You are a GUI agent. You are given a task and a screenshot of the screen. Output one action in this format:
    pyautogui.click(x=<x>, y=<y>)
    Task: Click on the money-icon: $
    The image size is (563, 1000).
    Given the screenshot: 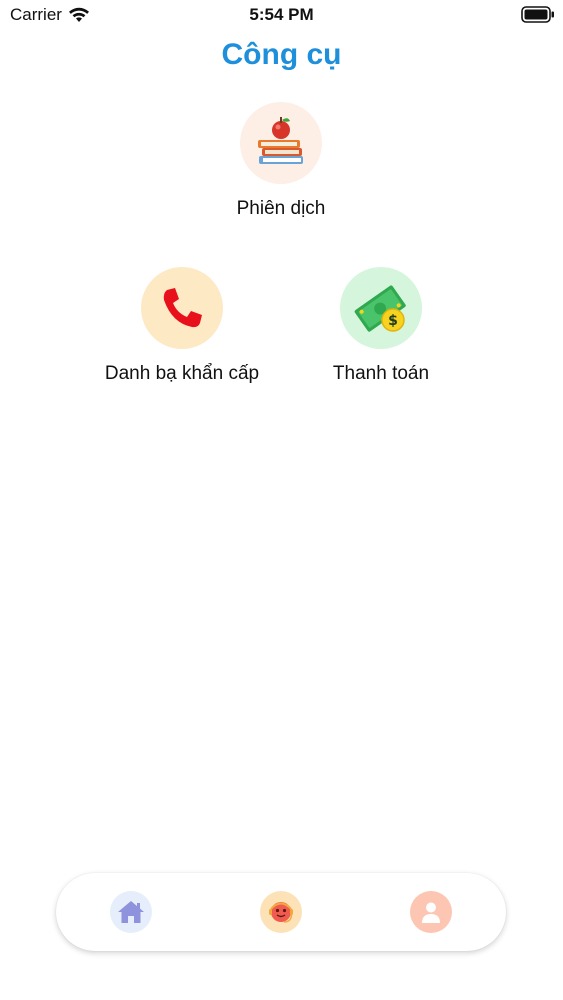 What is the action you would take?
    pyautogui.click(x=380, y=308)
    